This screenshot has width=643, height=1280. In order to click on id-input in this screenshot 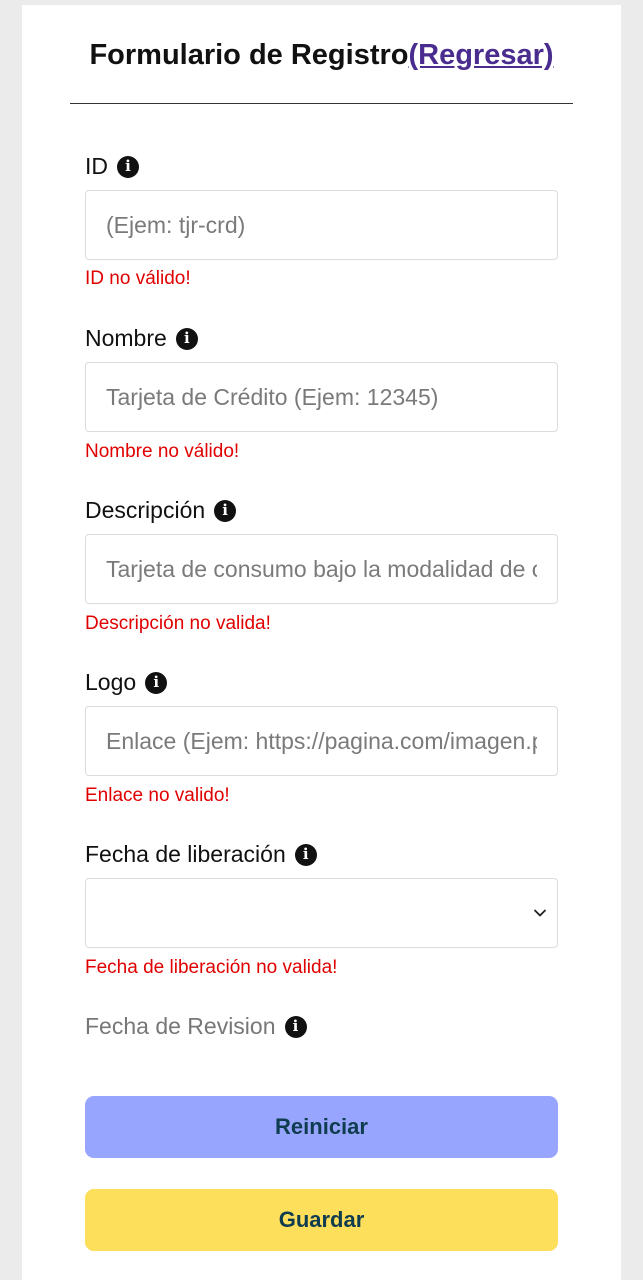, I will do `click(321, 225)`.